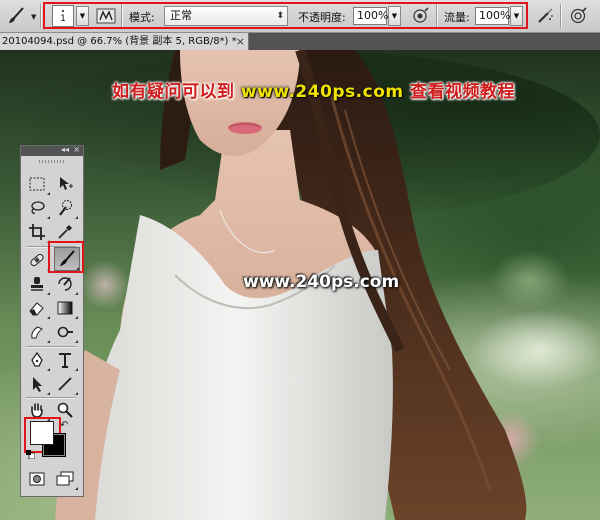 Image resolution: width=600 pixels, height=520 pixels. I want to click on dodge-icon, so click(65, 332).